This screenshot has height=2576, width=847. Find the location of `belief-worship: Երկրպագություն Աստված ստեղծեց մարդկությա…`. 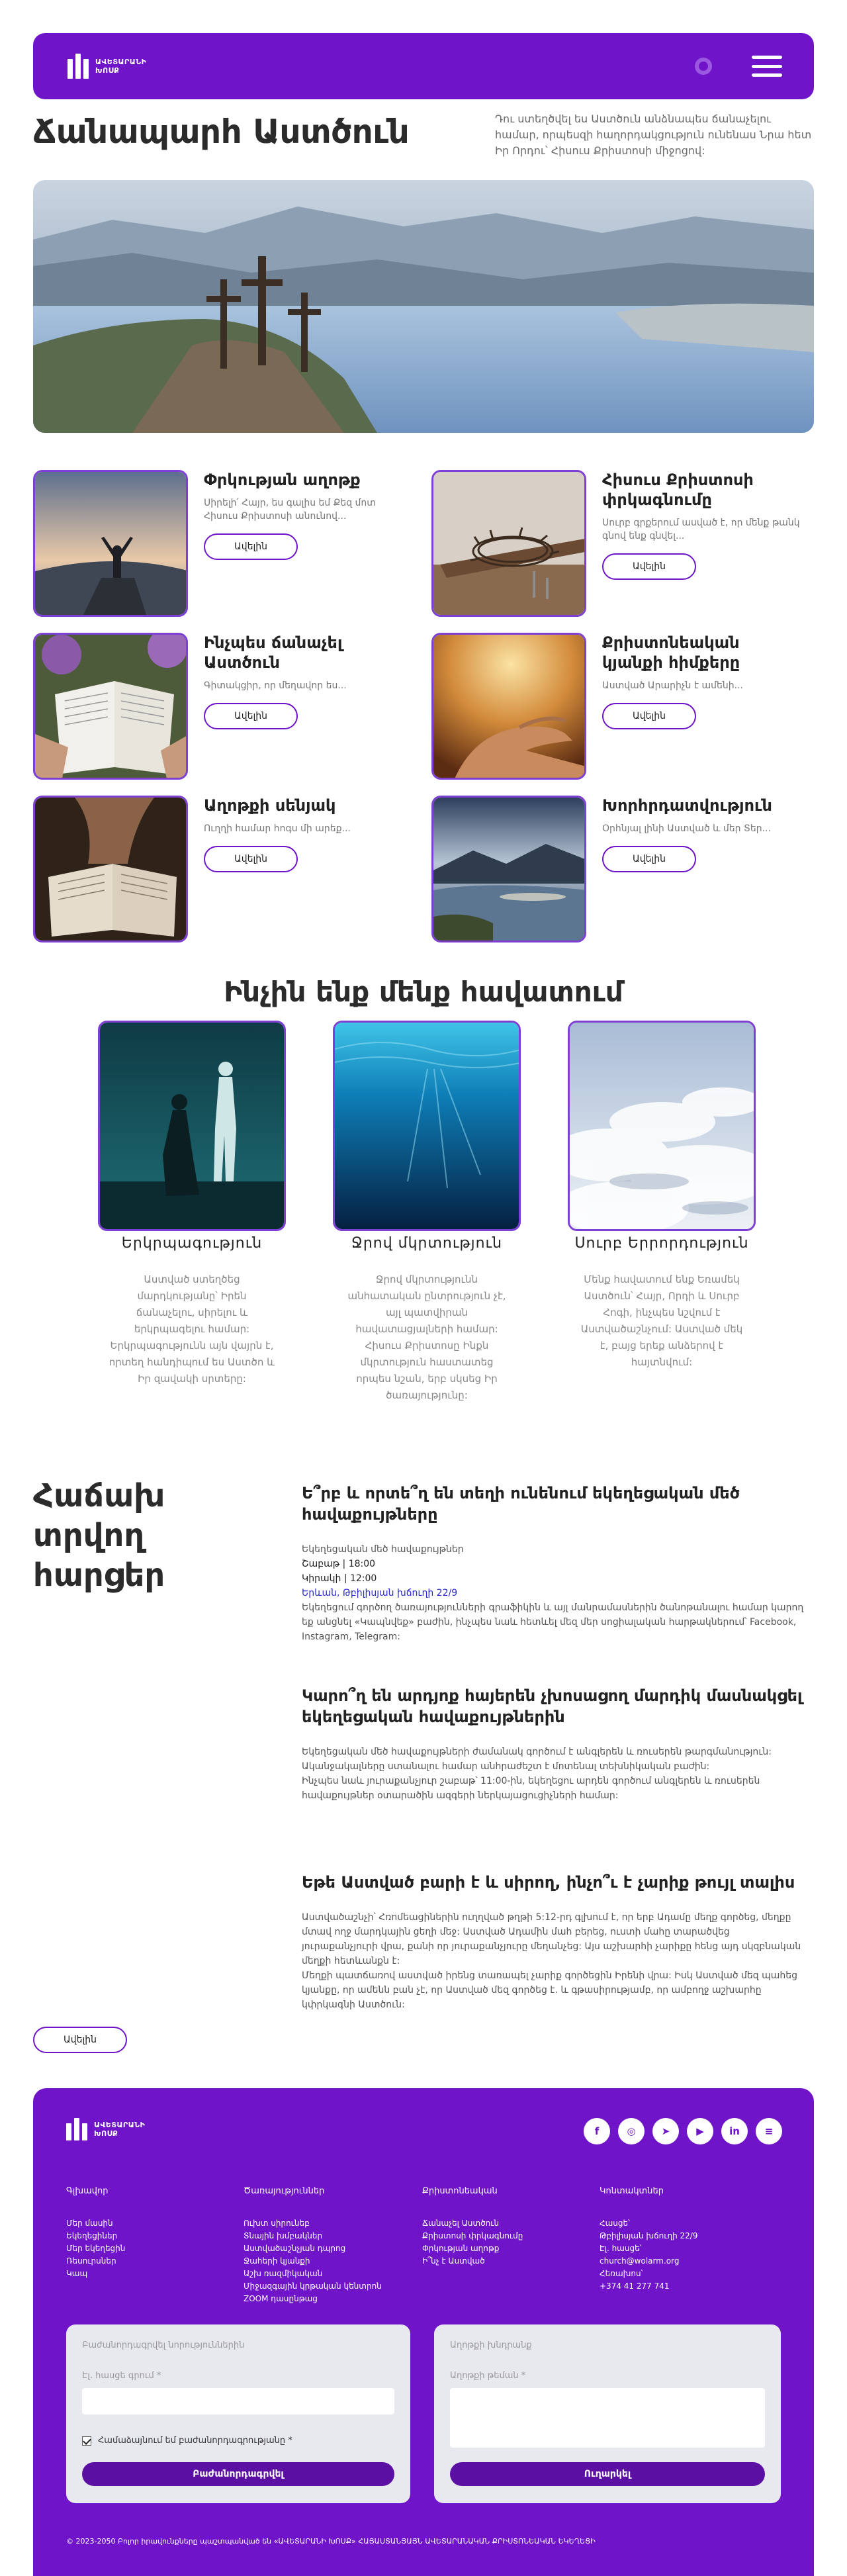

belief-worship: Երկրպագություն Աստված ստեղծեց մարդկությա… is located at coordinates (192, 1204).